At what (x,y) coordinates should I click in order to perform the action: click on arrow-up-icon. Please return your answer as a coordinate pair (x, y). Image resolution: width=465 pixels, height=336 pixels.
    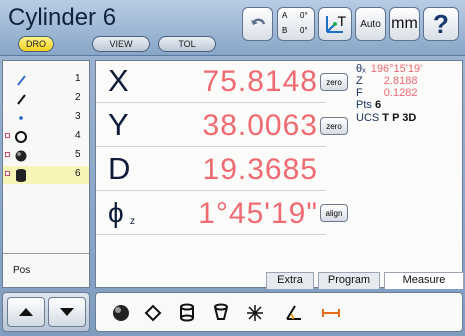
    Looking at the image, I should click on (26, 312).